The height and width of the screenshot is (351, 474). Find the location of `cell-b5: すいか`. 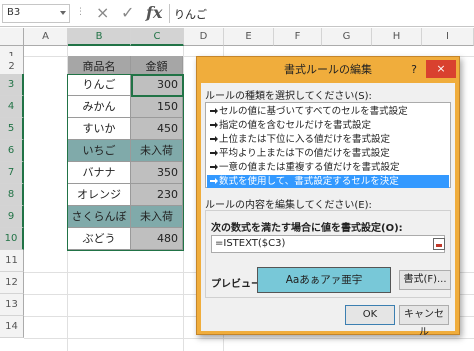

cell-b5: すいか is located at coordinates (99, 129).